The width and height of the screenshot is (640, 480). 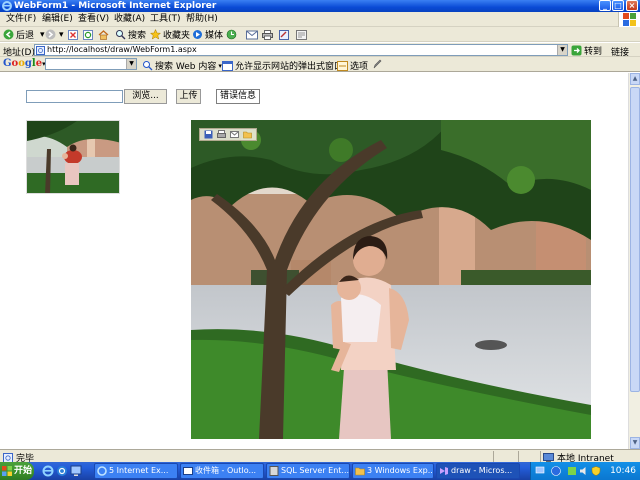 What do you see at coordinates (572, 471) in the screenshot?
I see `tray-app-icon` at bounding box center [572, 471].